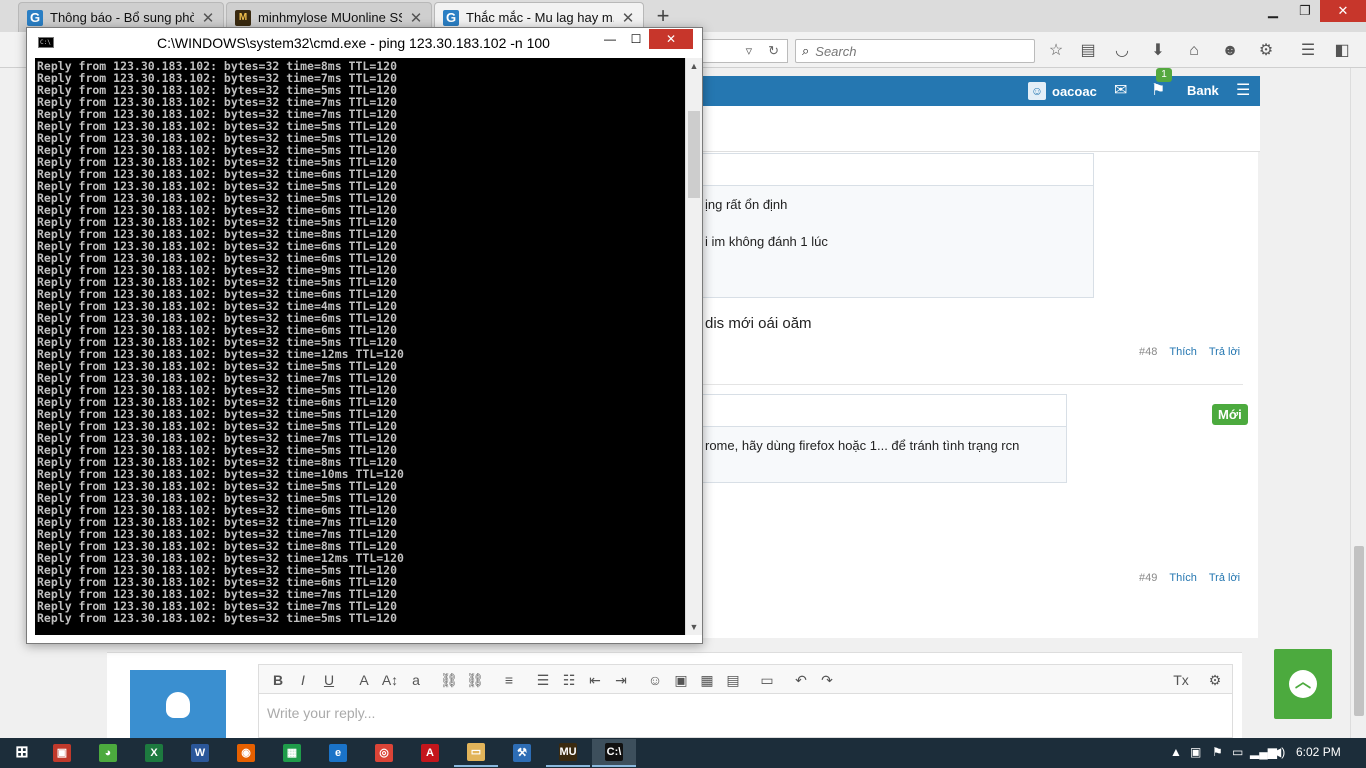 The width and height of the screenshot is (1366, 768). I want to click on taskbar-mu: MU, so click(568, 753).